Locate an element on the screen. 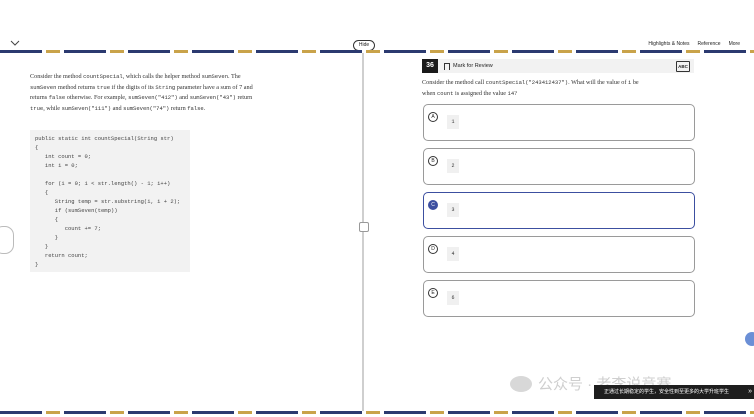  chevron-down-icon is located at coordinates (15, 43).